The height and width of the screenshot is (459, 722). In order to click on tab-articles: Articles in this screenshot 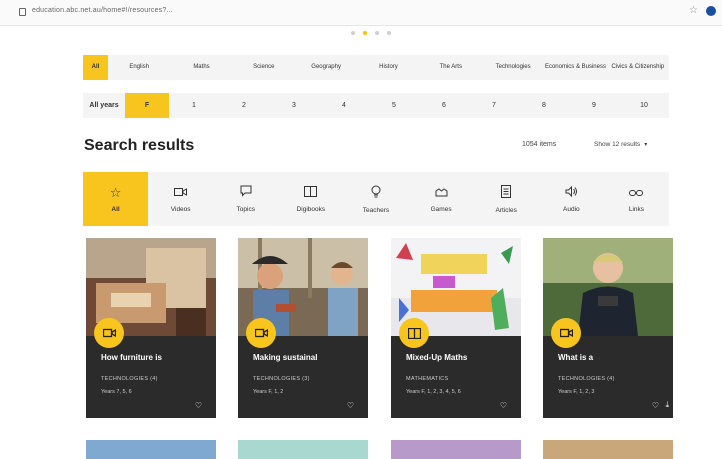, I will do `click(506, 199)`.